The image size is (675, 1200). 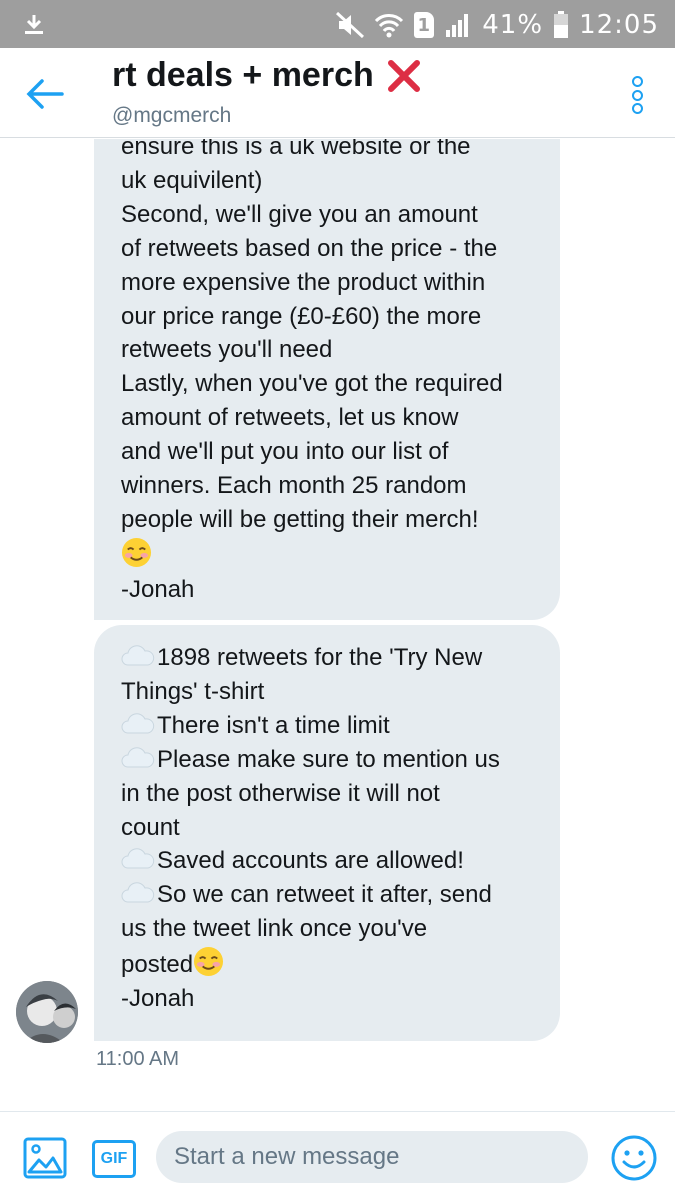 I want to click on conversation-handle: @mgcmerch, so click(x=172, y=115).